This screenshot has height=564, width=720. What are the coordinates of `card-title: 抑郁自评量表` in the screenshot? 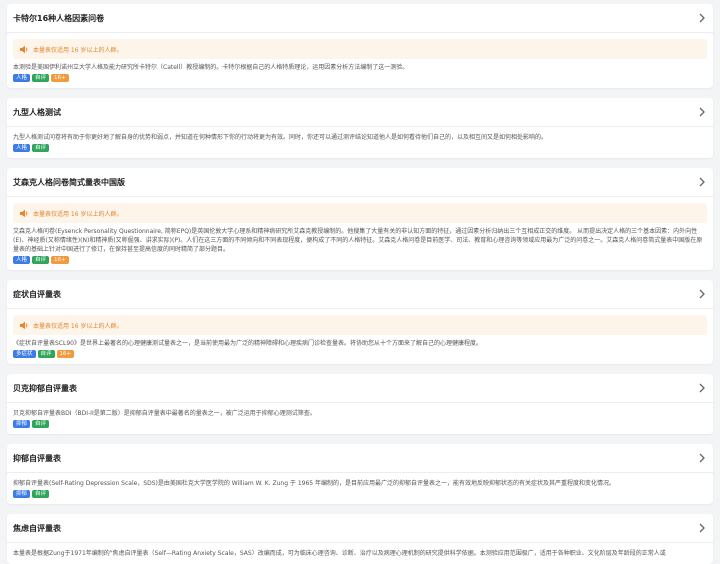 It's located at (37, 458).